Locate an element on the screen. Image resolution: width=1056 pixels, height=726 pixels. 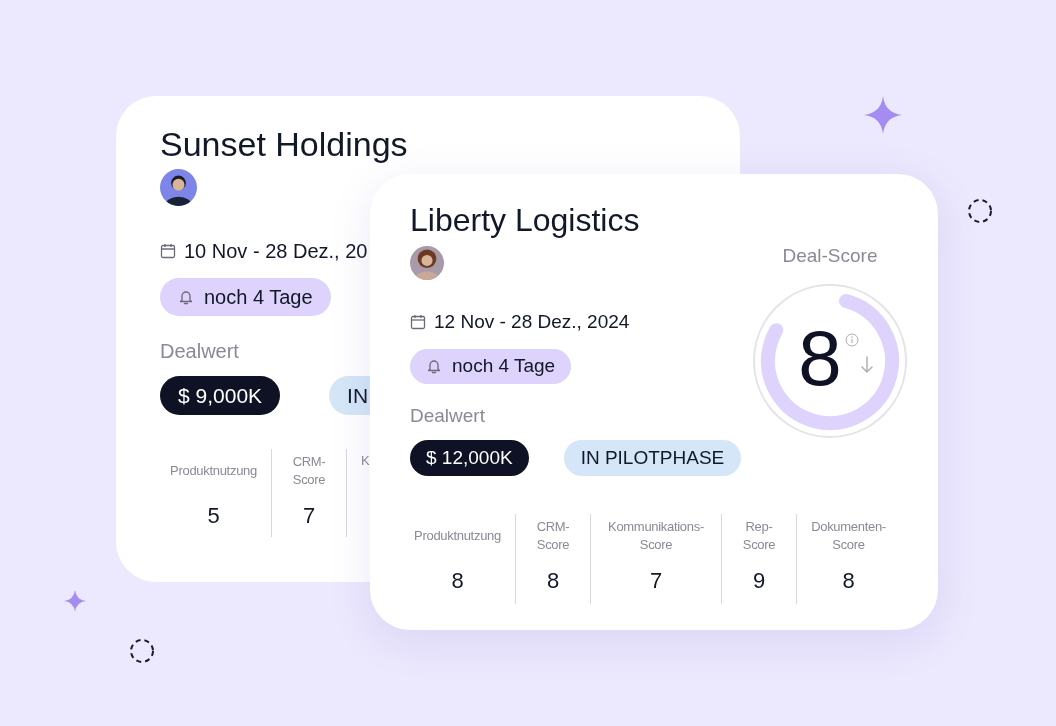
date-range: 10 Nov - 28 Dez., 20 is located at coordinates (276, 251).